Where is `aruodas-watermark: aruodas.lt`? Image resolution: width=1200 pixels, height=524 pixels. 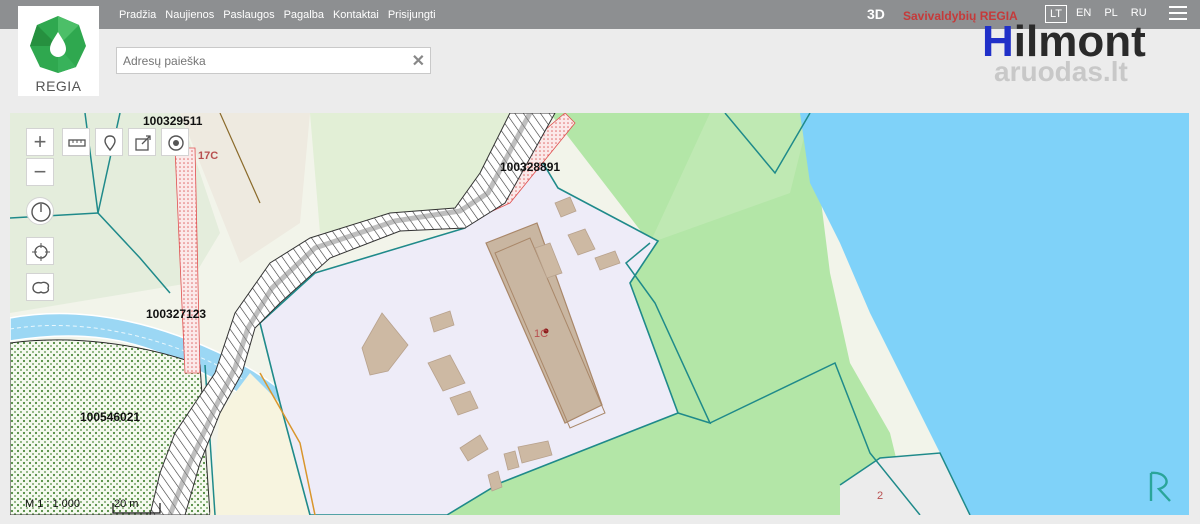
aruodas-watermark: aruodas.lt is located at coordinates (1061, 71).